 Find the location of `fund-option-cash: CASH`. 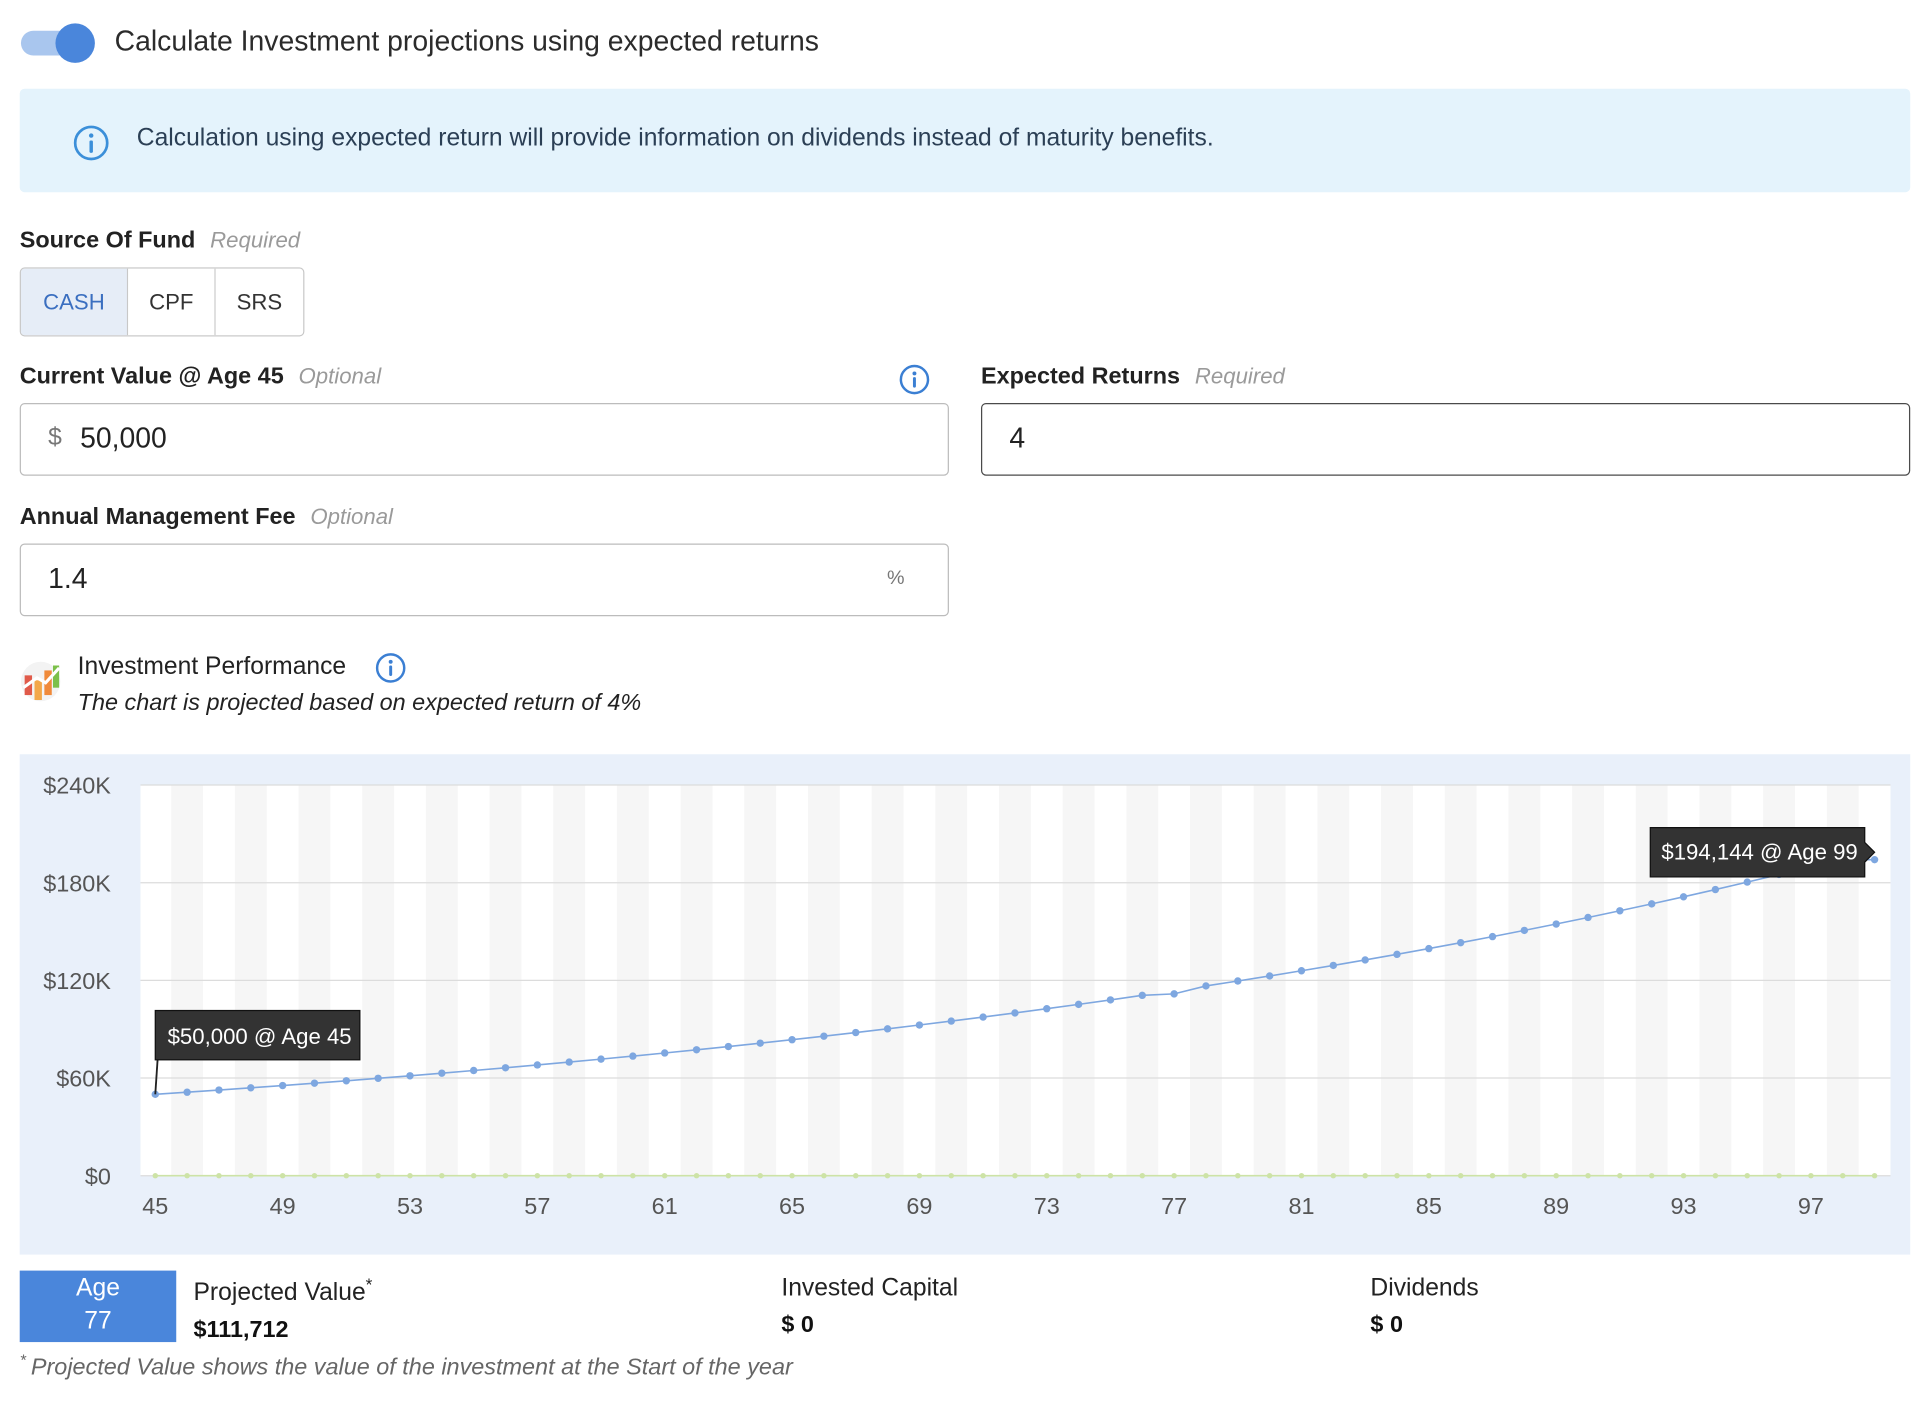

fund-option-cash: CASH is located at coordinates (74, 302).